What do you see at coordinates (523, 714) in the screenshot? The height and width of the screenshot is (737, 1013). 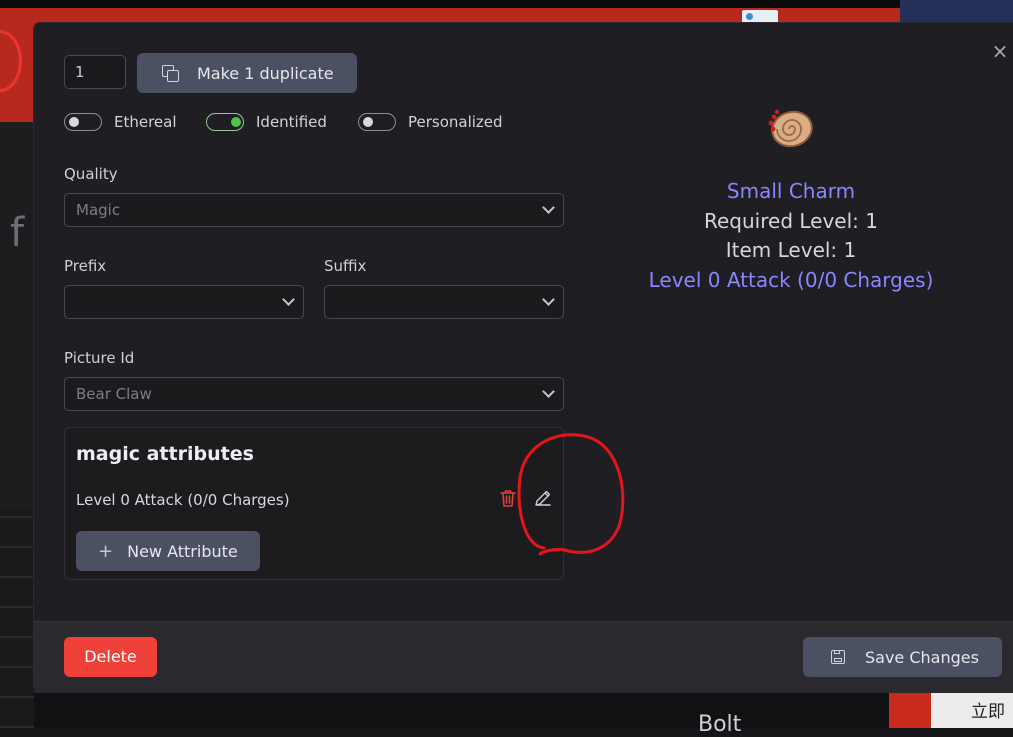 I see `background-footer: Bolt 立即` at bounding box center [523, 714].